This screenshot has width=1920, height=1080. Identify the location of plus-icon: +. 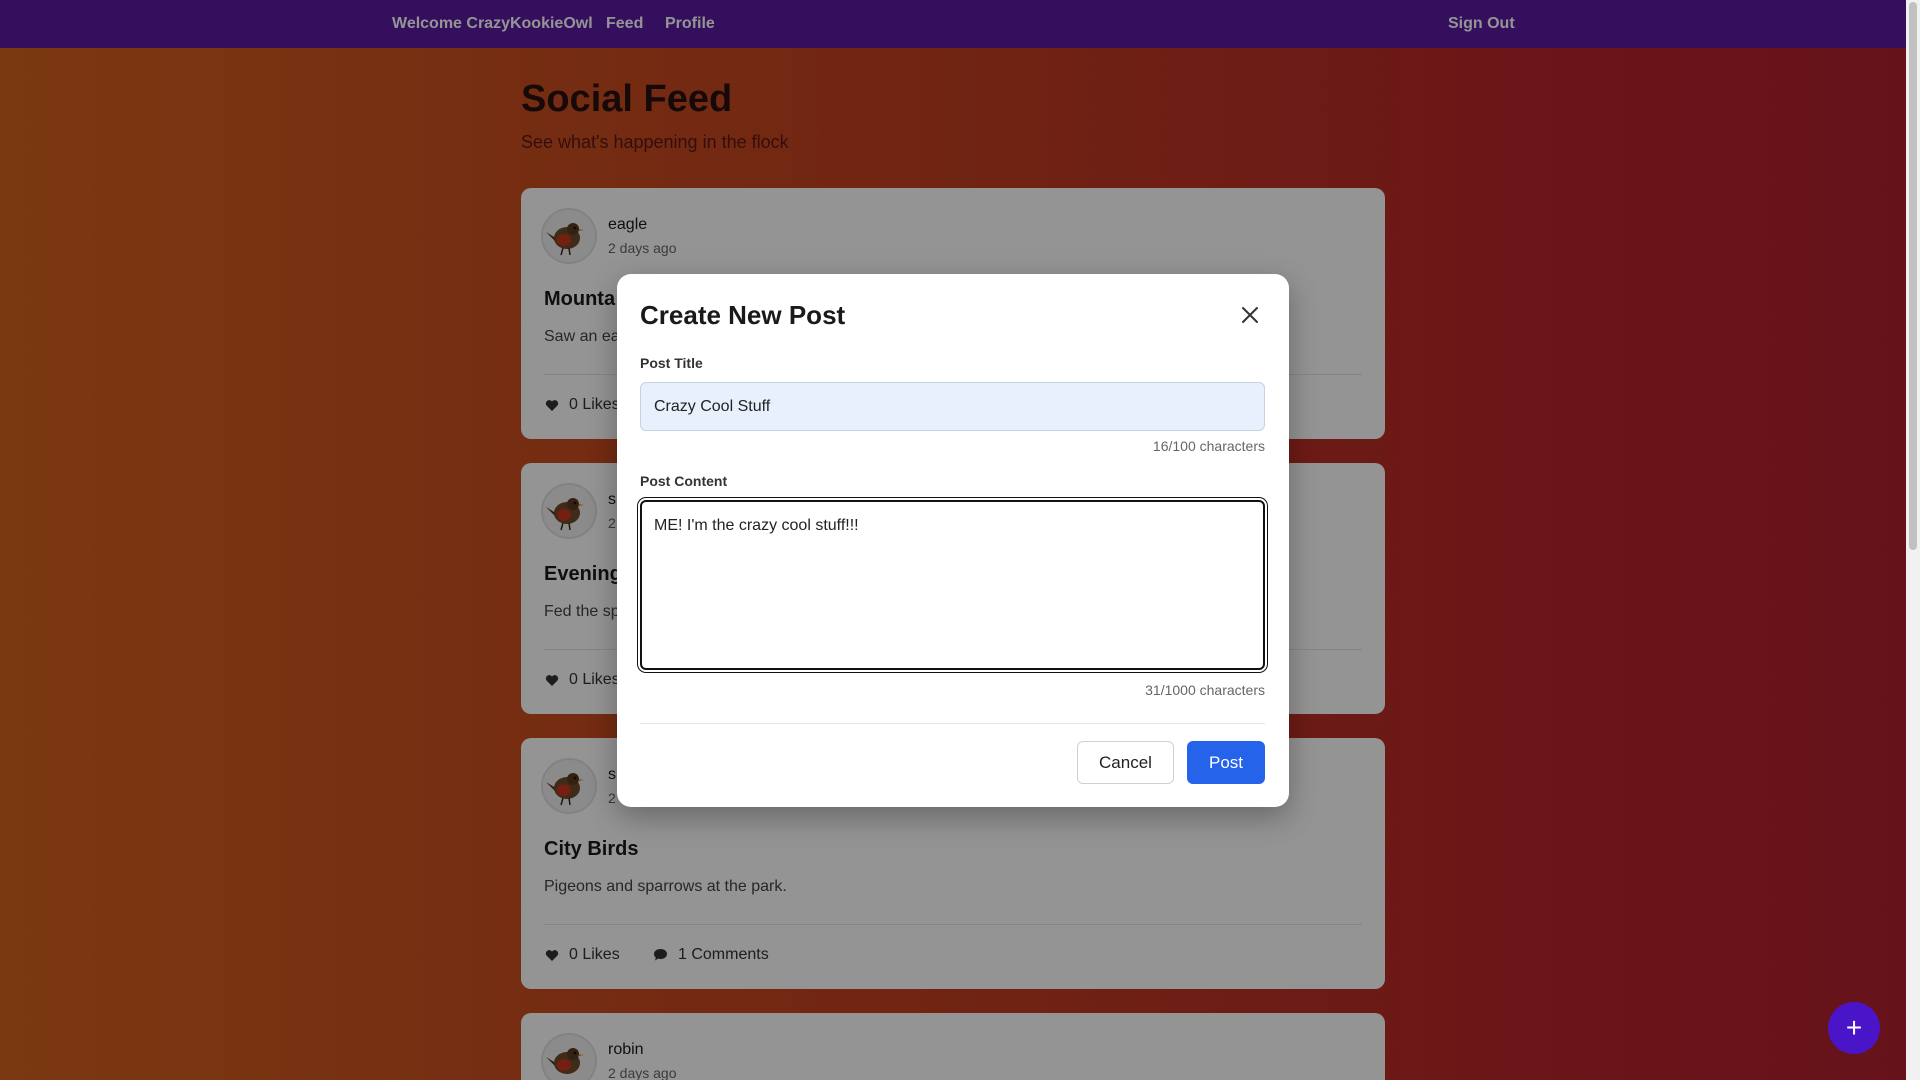
(1854, 1027).